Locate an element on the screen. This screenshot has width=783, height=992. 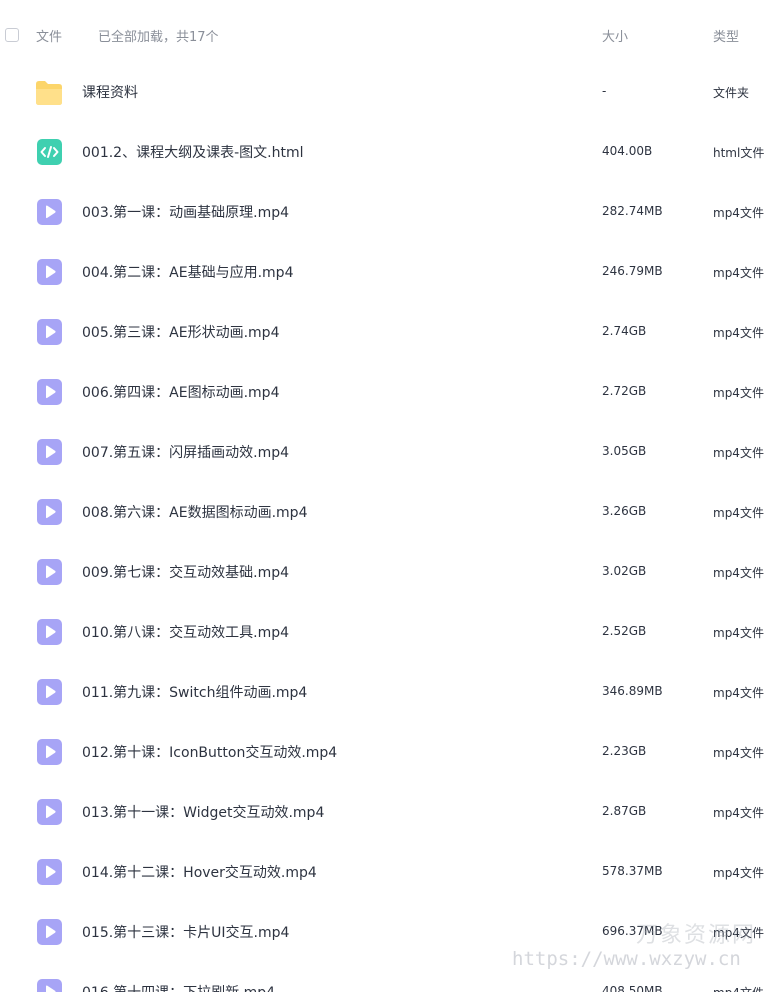
file-name: 009.第七课：交互动效基础.mp4 is located at coordinates (185, 572).